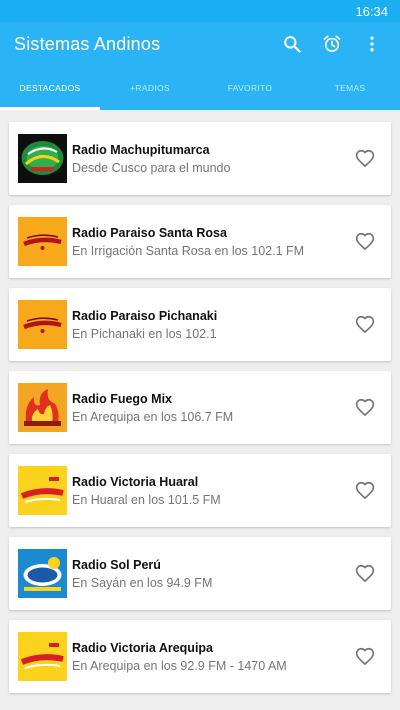 Image resolution: width=400 pixels, height=710 pixels. What do you see at coordinates (87, 43) in the screenshot?
I see `app-title: Sistemas Andinos` at bounding box center [87, 43].